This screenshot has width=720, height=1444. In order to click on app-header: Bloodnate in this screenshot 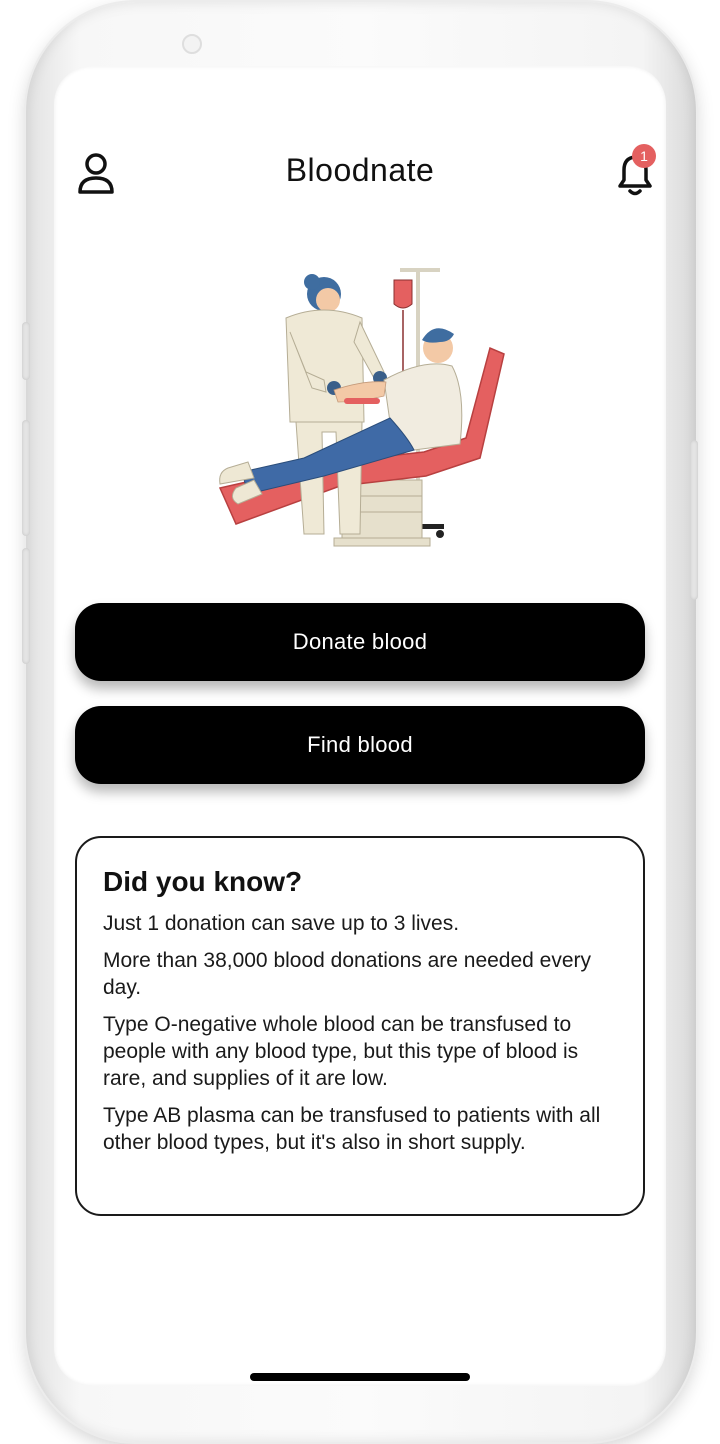, I will do `click(360, 181)`.